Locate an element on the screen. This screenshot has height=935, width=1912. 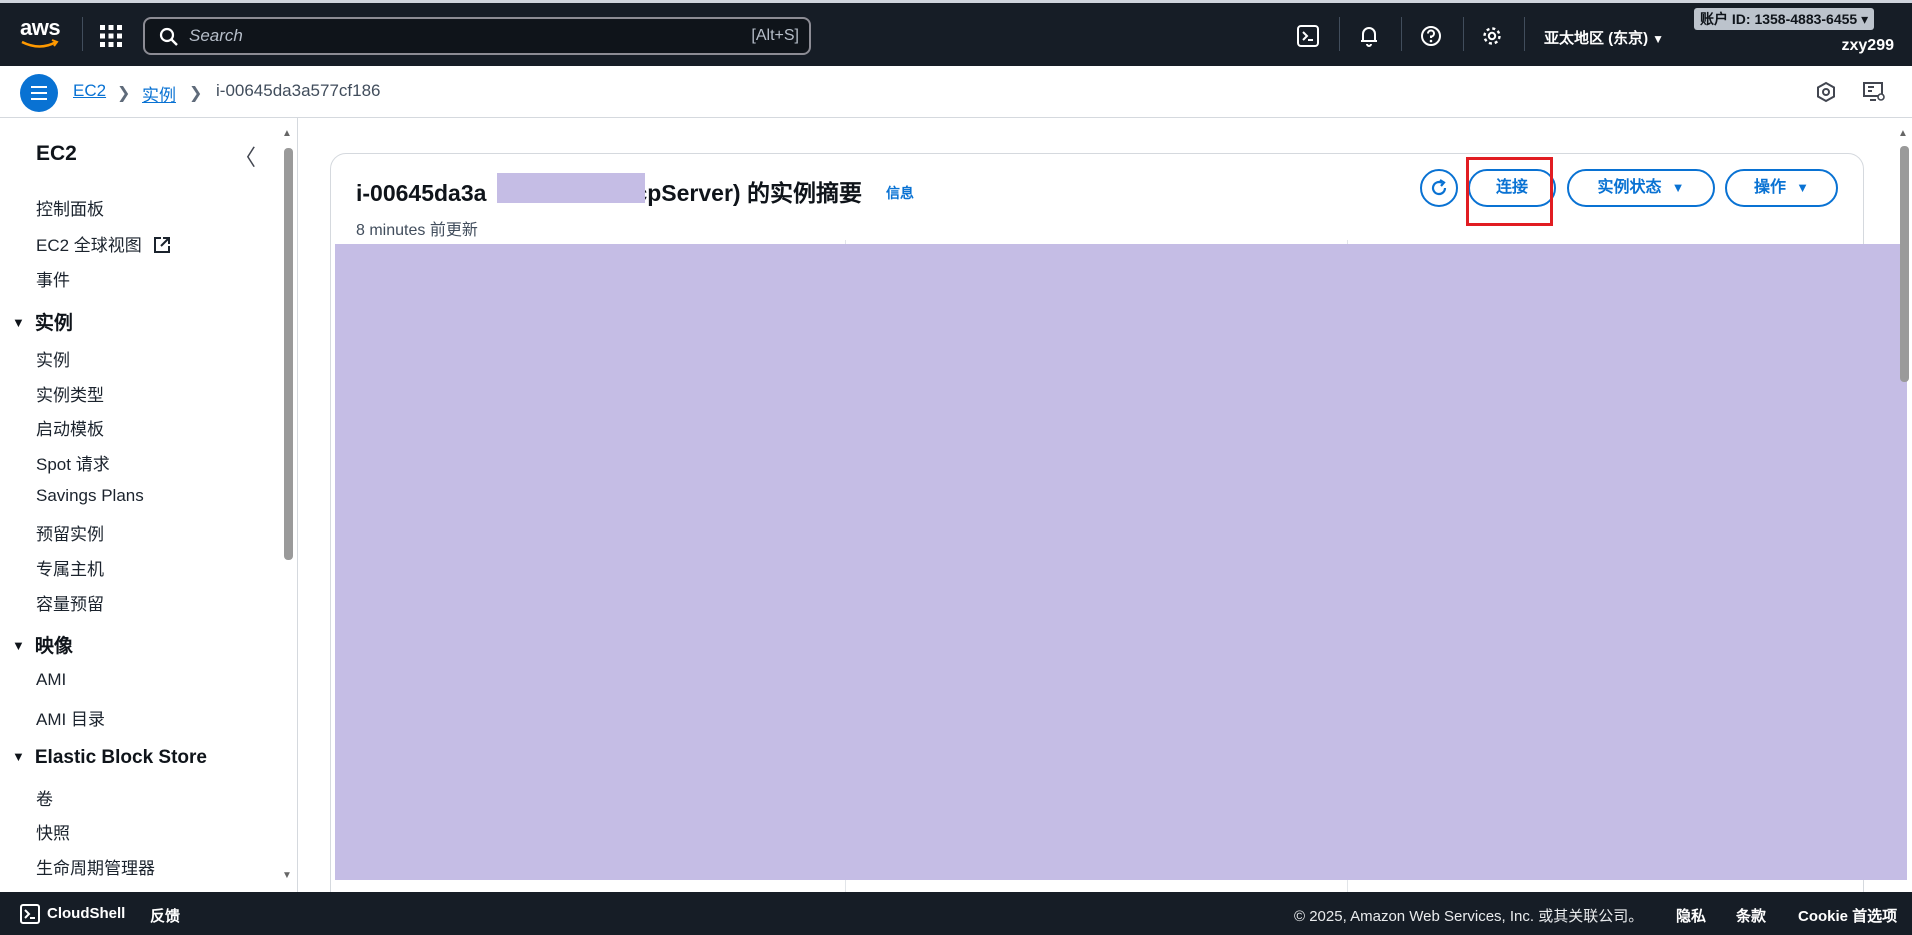
gear-icon is located at coordinates (1493, 37).